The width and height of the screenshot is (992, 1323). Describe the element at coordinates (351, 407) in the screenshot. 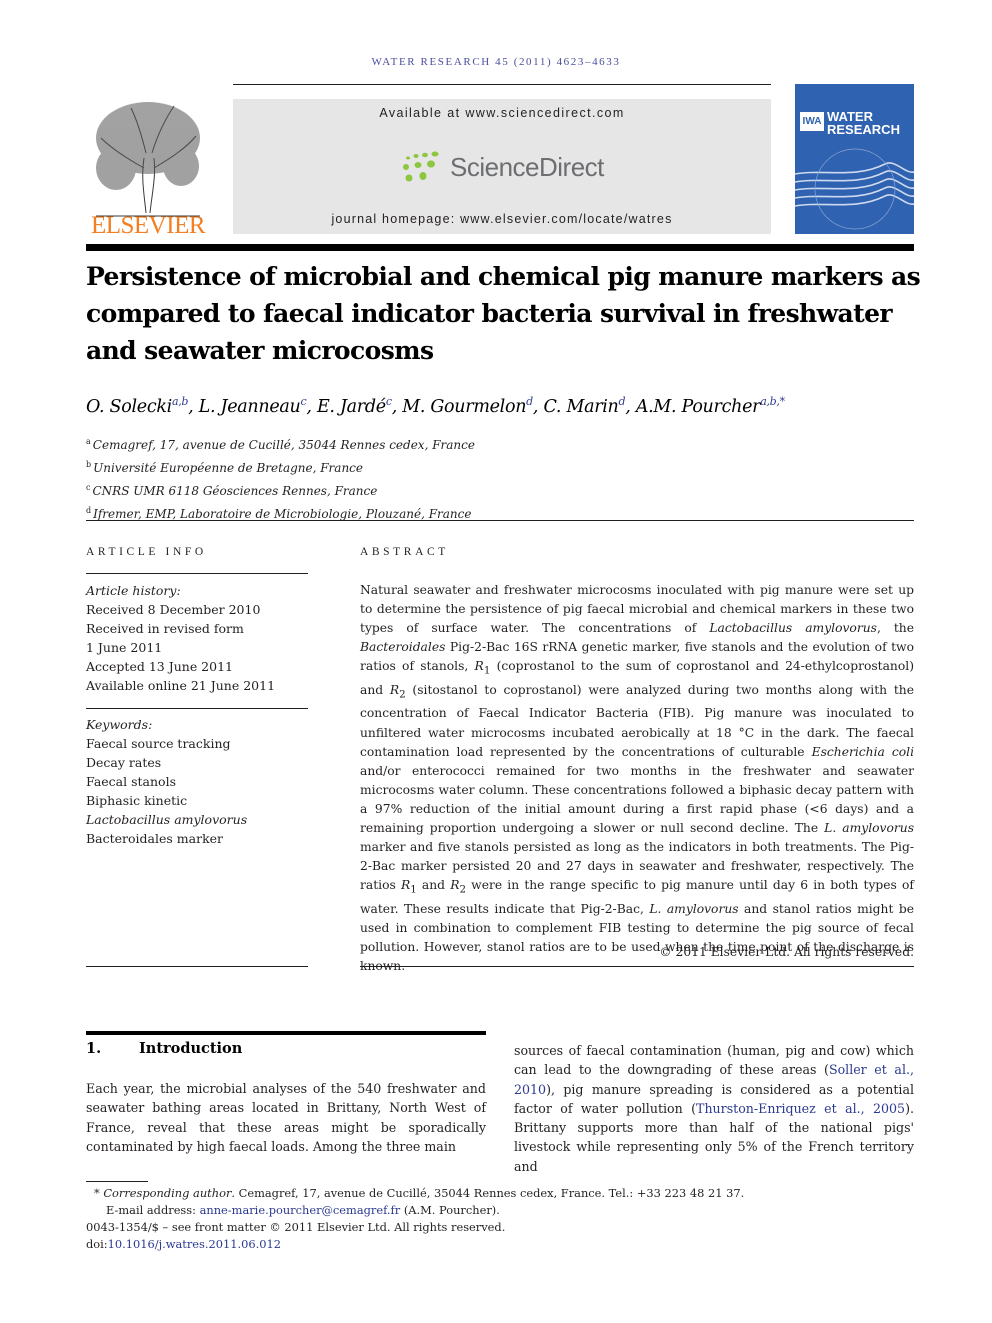

I see `author: E. Jardé` at that location.